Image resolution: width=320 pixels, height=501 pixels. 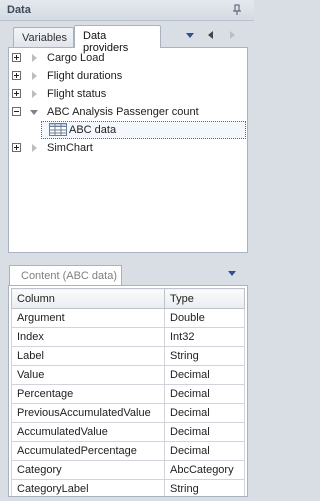 I want to click on cell-column: Category, so click(x=88, y=470).